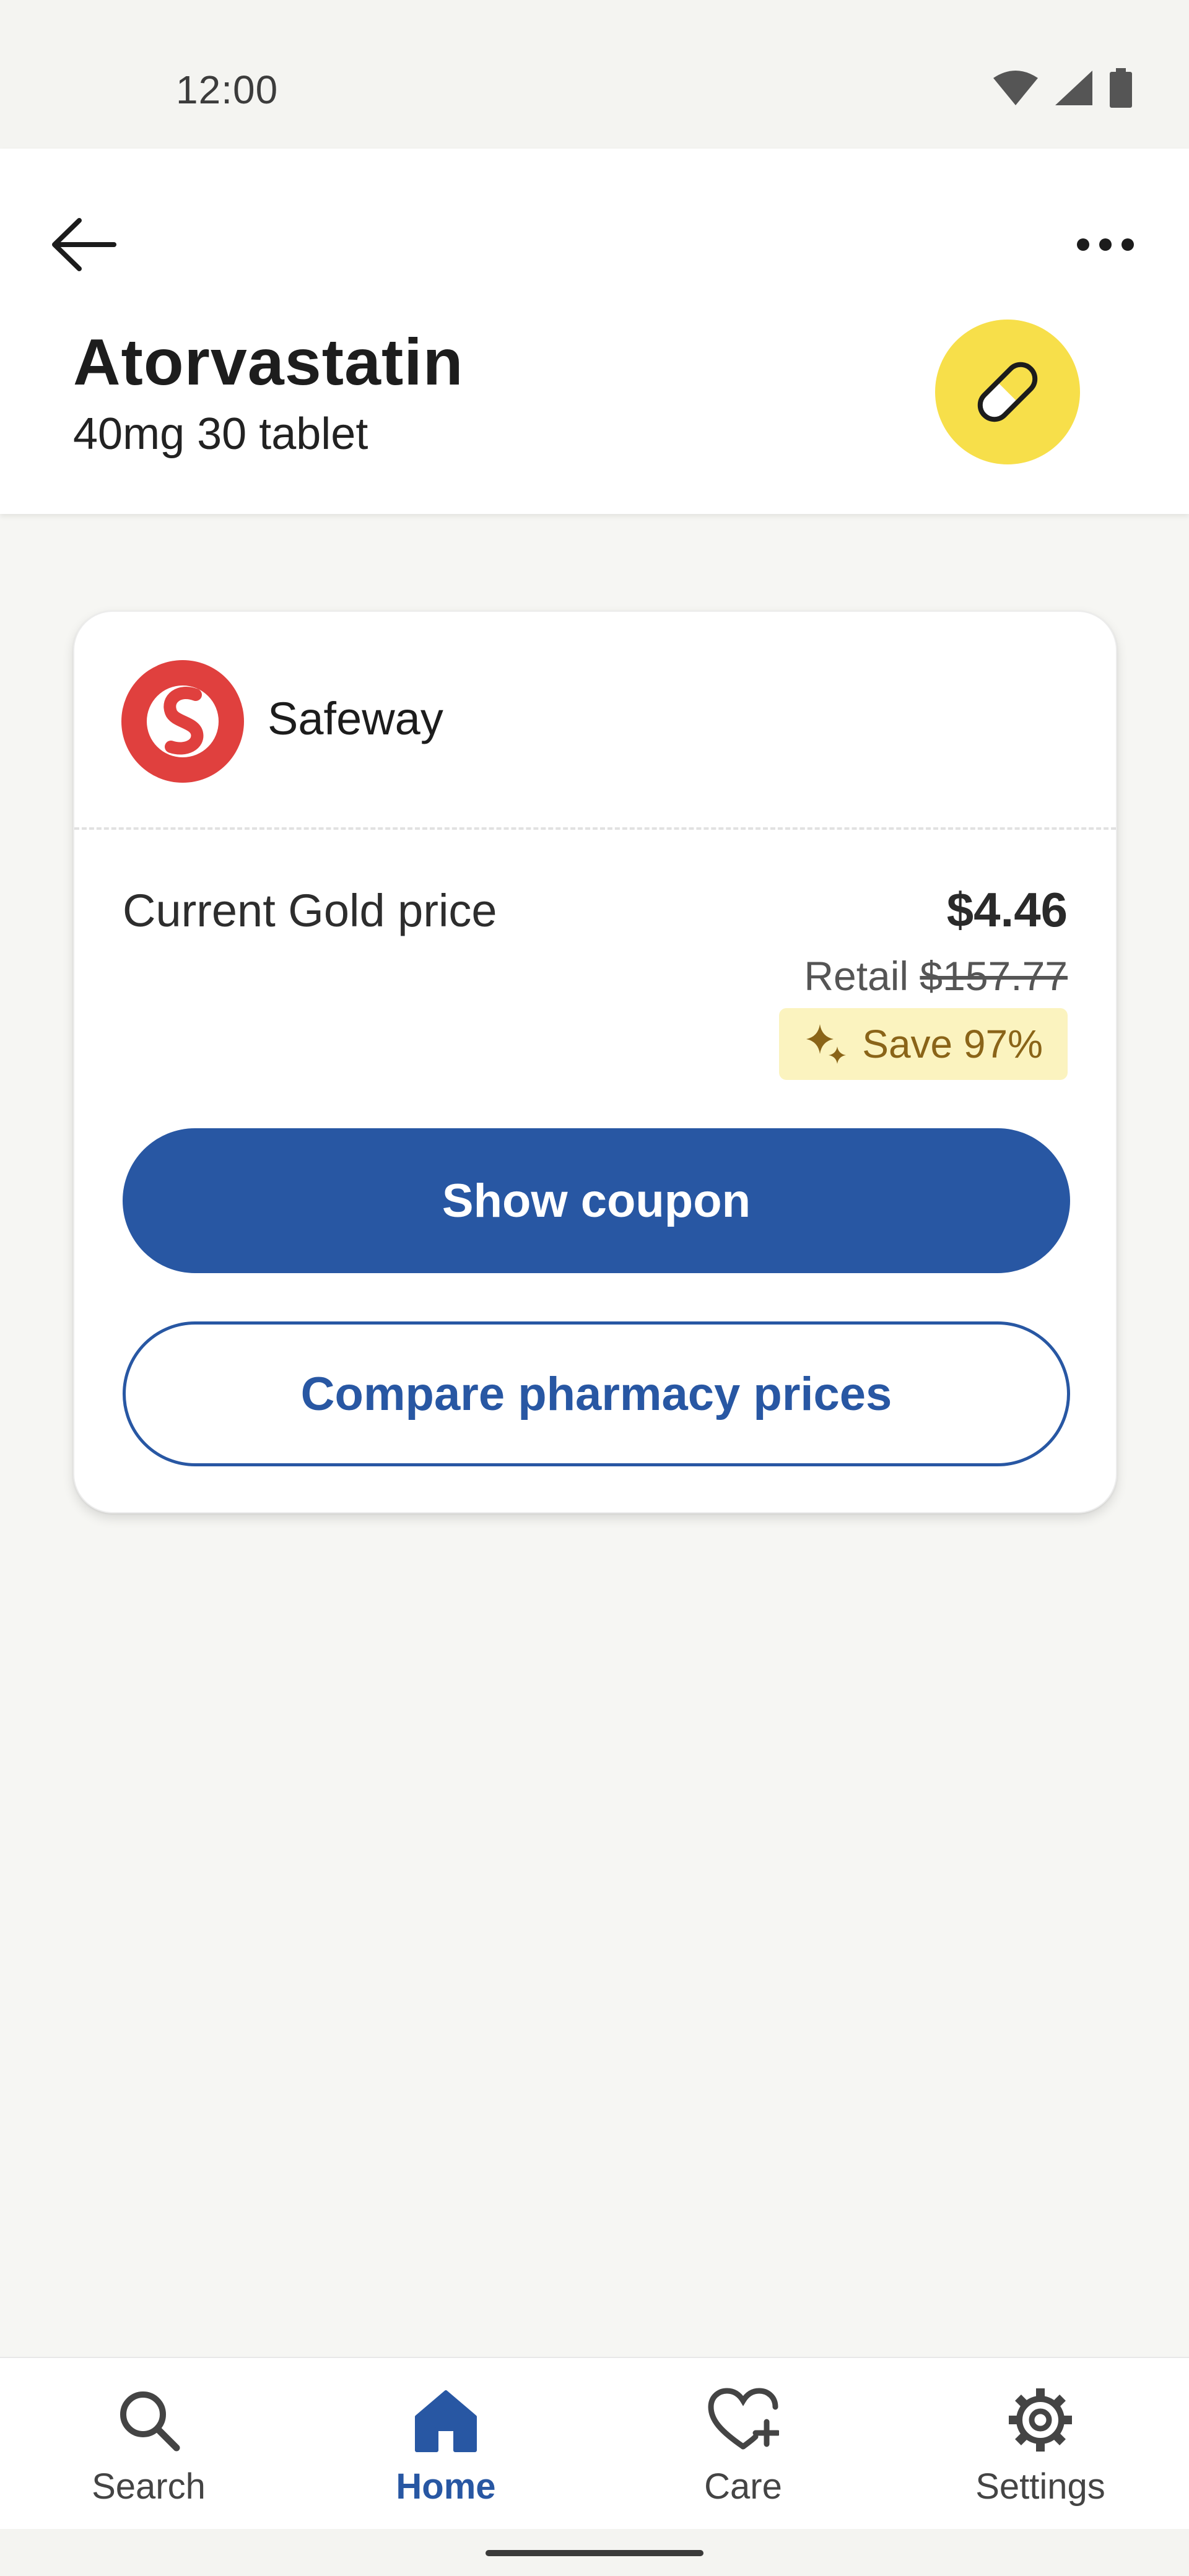  I want to click on status-icons, so click(1062, 88).